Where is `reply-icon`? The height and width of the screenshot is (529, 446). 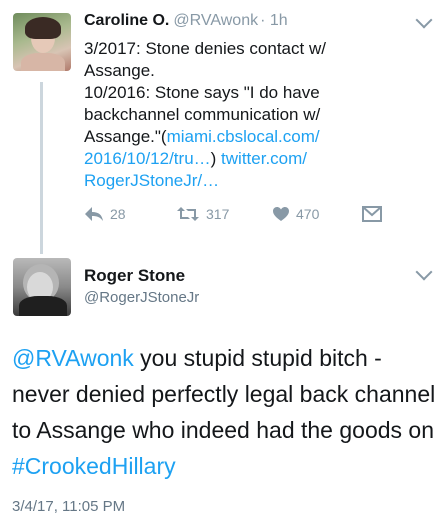
reply-icon is located at coordinates (94, 214).